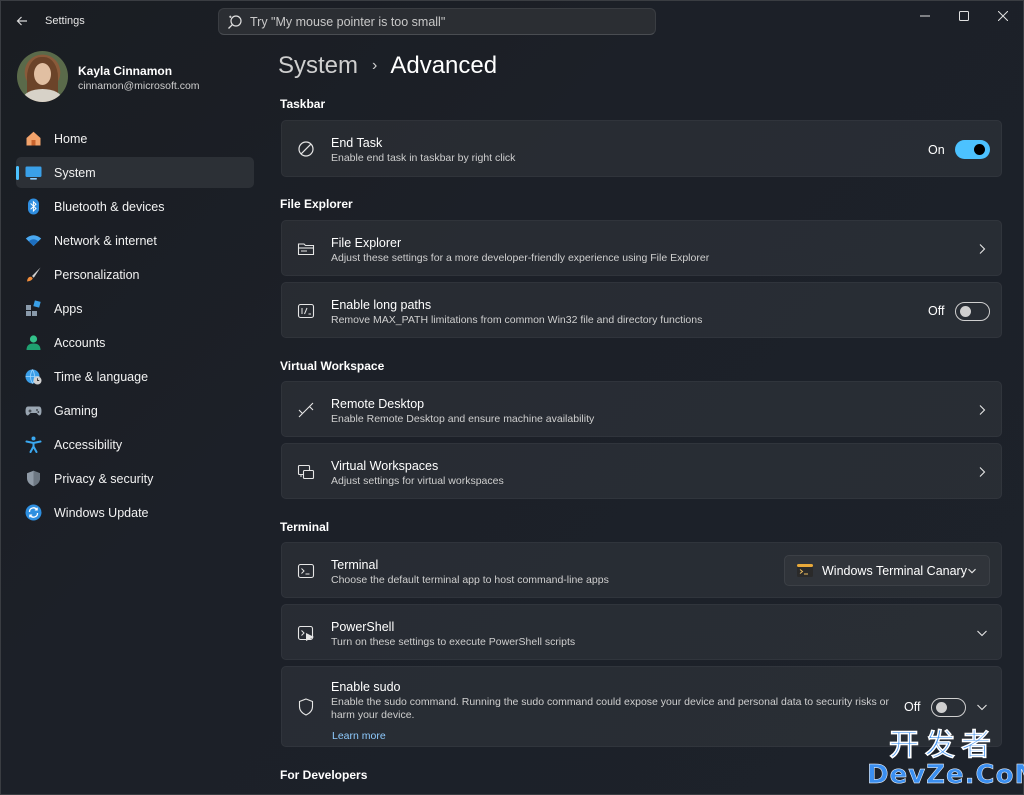 The image size is (1024, 795). I want to click on sidebar-item-time-language: Time & language, so click(135, 376).